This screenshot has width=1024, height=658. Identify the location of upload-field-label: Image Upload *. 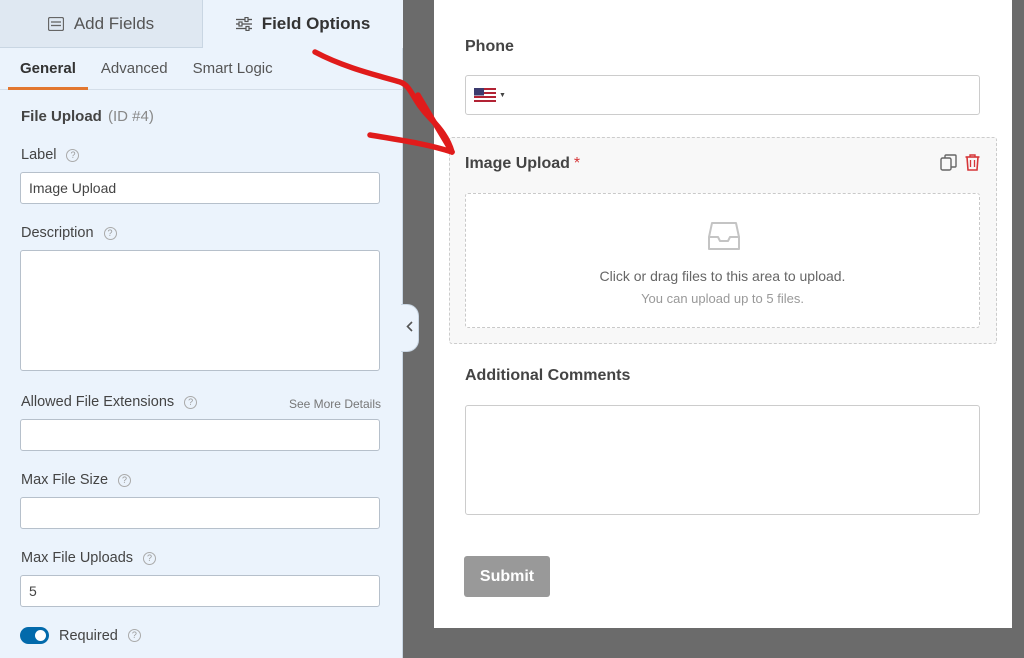
(522, 164).